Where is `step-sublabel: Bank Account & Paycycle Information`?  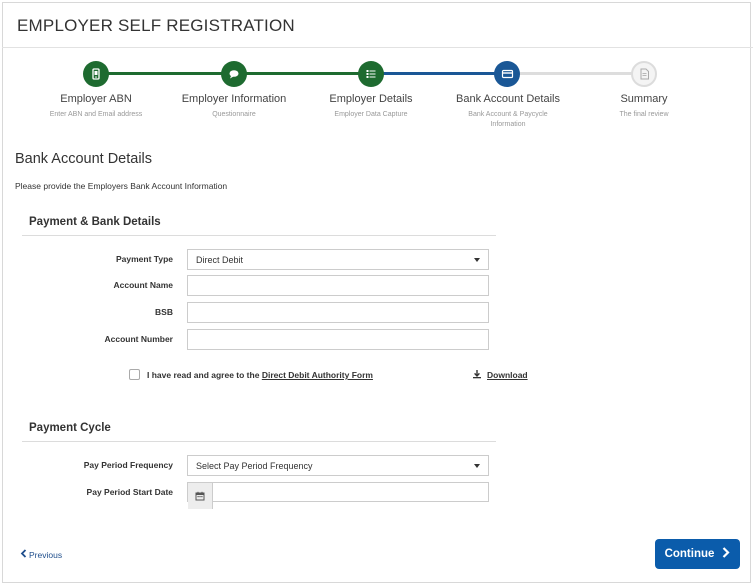
step-sublabel: Bank Account & Paycycle Information is located at coordinates (508, 119).